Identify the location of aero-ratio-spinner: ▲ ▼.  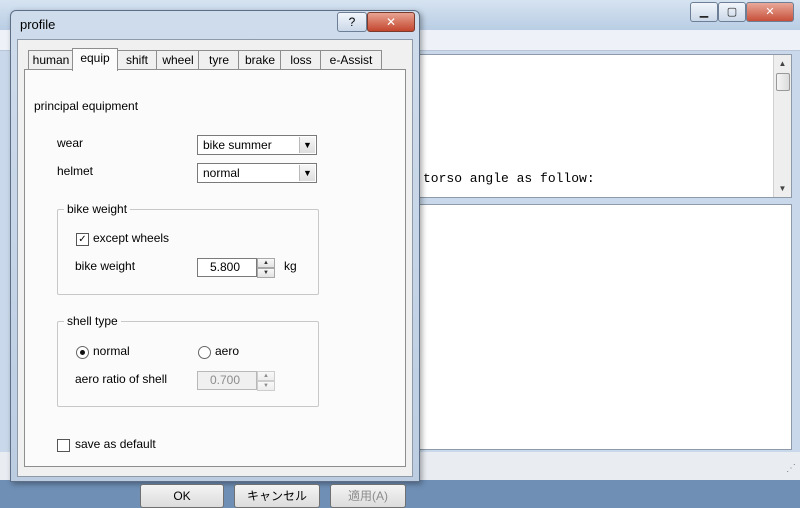
(266, 381).